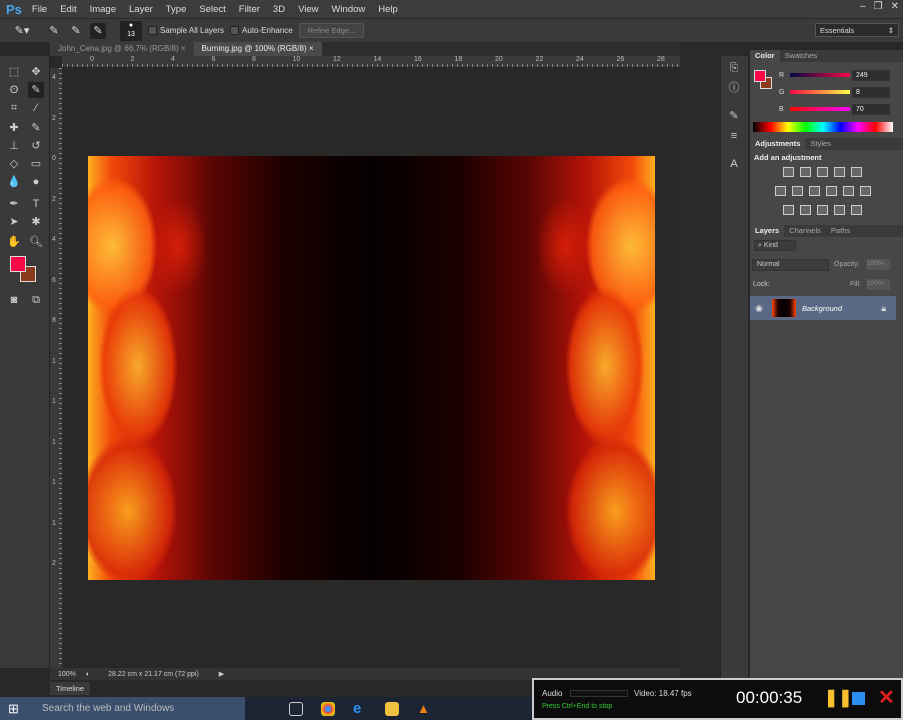 The height and width of the screenshot is (720, 903). Describe the element at coordinates (858, 698) in the screenshot. I see `stop-icon` at that location.